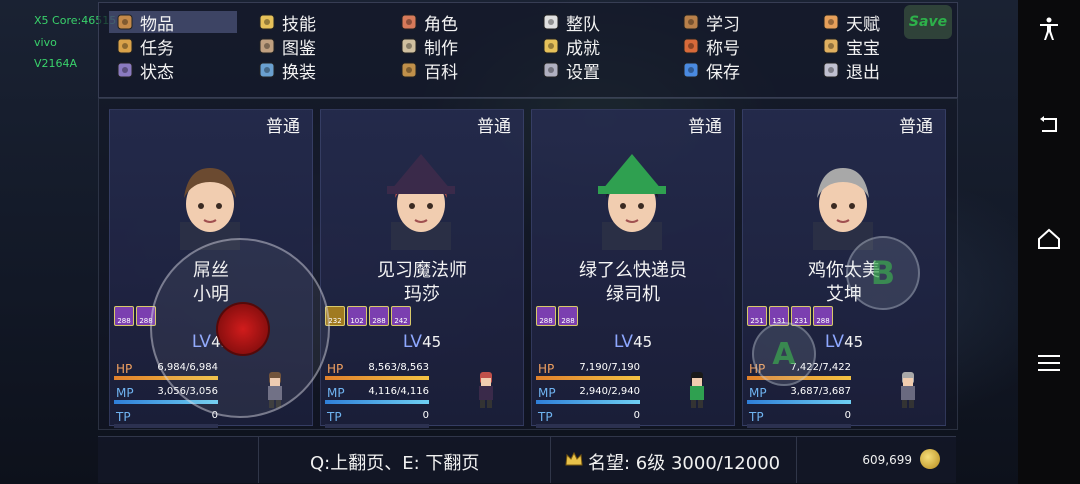 The width and height of the screenshot is (1080, 484). Describe the element at coordinates (1049, 29) in the screenshot. I see `accessibility-icon` at that location.